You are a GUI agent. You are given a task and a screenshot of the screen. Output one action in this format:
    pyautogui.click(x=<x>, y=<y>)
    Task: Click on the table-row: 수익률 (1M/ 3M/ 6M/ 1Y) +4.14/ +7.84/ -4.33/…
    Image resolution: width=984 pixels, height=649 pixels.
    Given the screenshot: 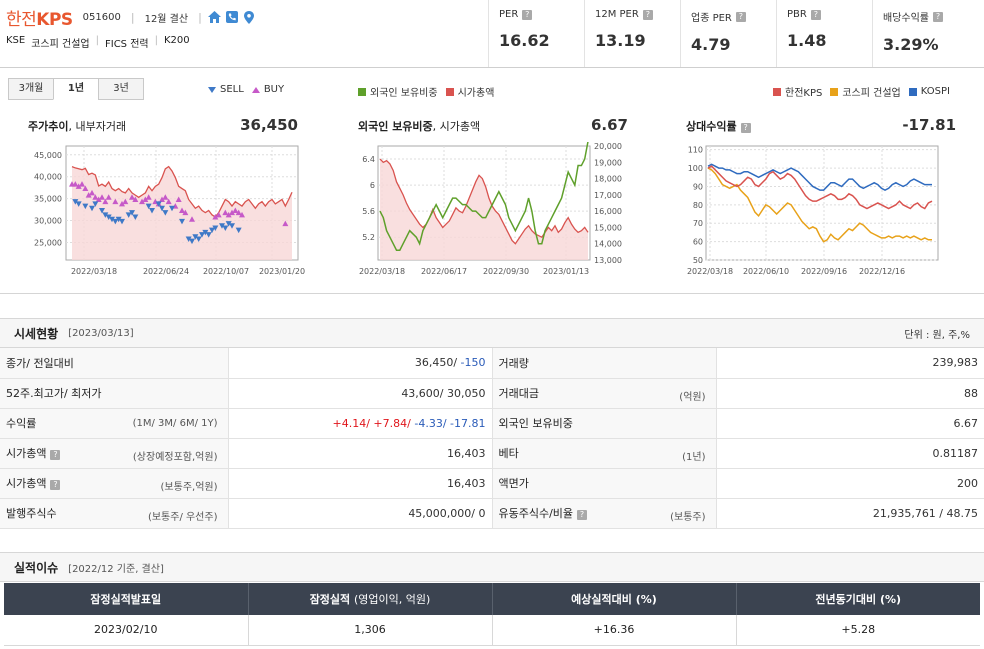 What is the action you would take?
    pyautogui.click(x=492, y=423)
    